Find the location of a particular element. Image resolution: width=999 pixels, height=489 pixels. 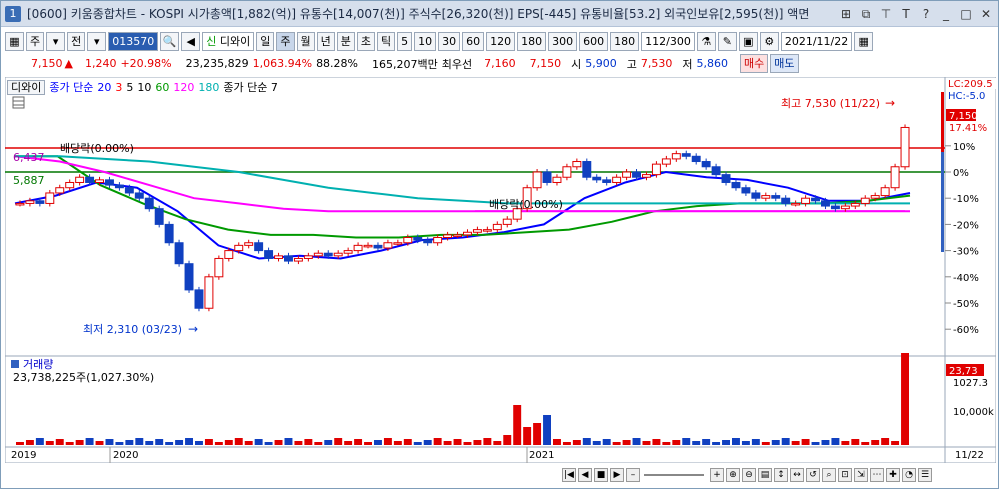

table-icon is located at coordinates (18, 102).